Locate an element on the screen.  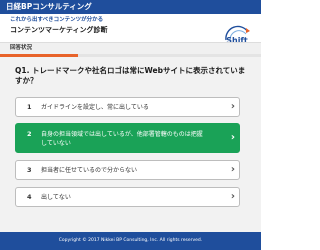
header-subtitle: これから出すべきコンテンツが分かる is located at coordinates (57, 20).